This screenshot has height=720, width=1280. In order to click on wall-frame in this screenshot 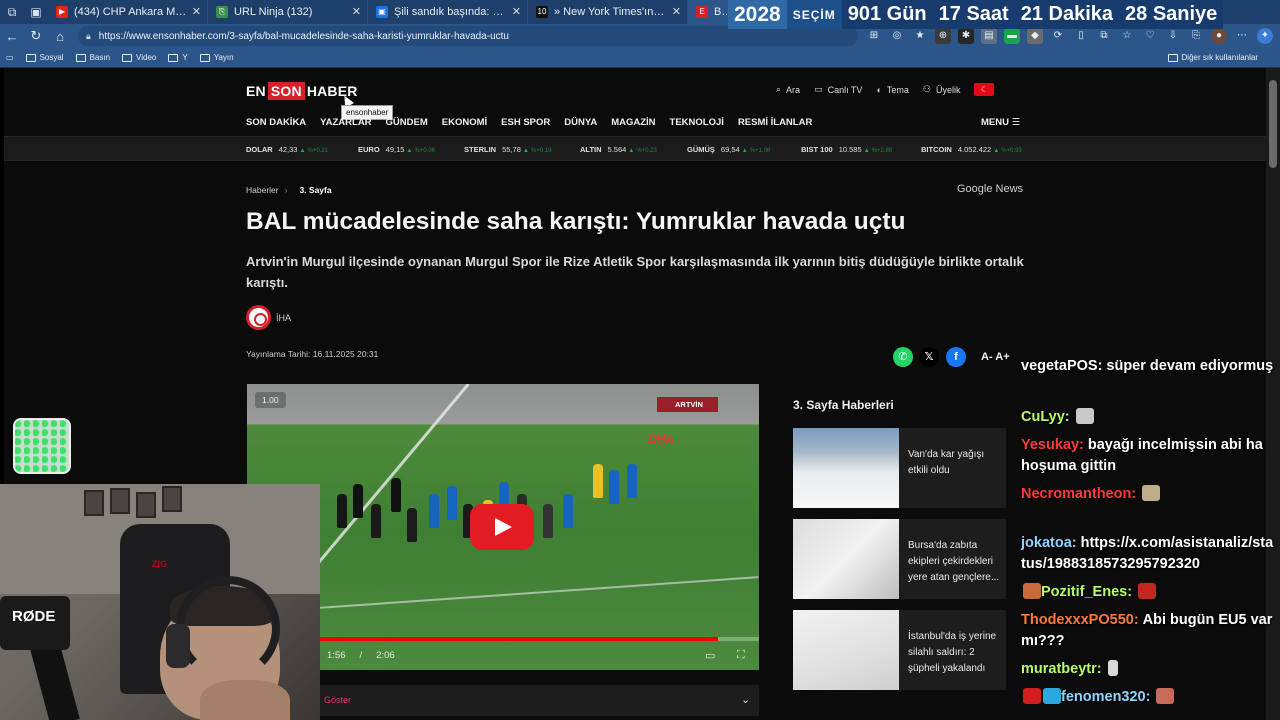, I will do `click(94, 503)`.